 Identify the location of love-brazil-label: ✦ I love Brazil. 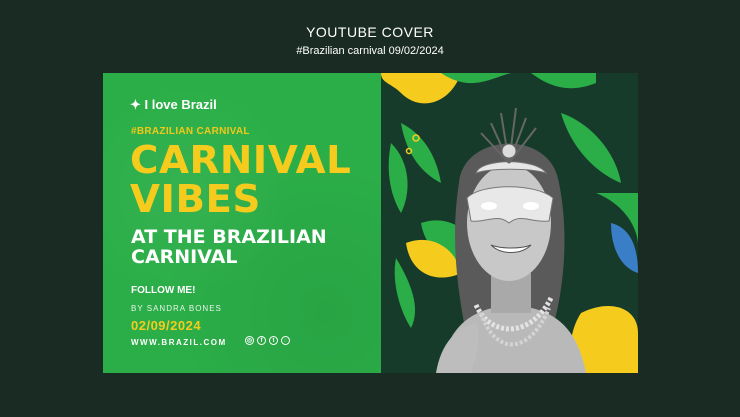
(173, 105).